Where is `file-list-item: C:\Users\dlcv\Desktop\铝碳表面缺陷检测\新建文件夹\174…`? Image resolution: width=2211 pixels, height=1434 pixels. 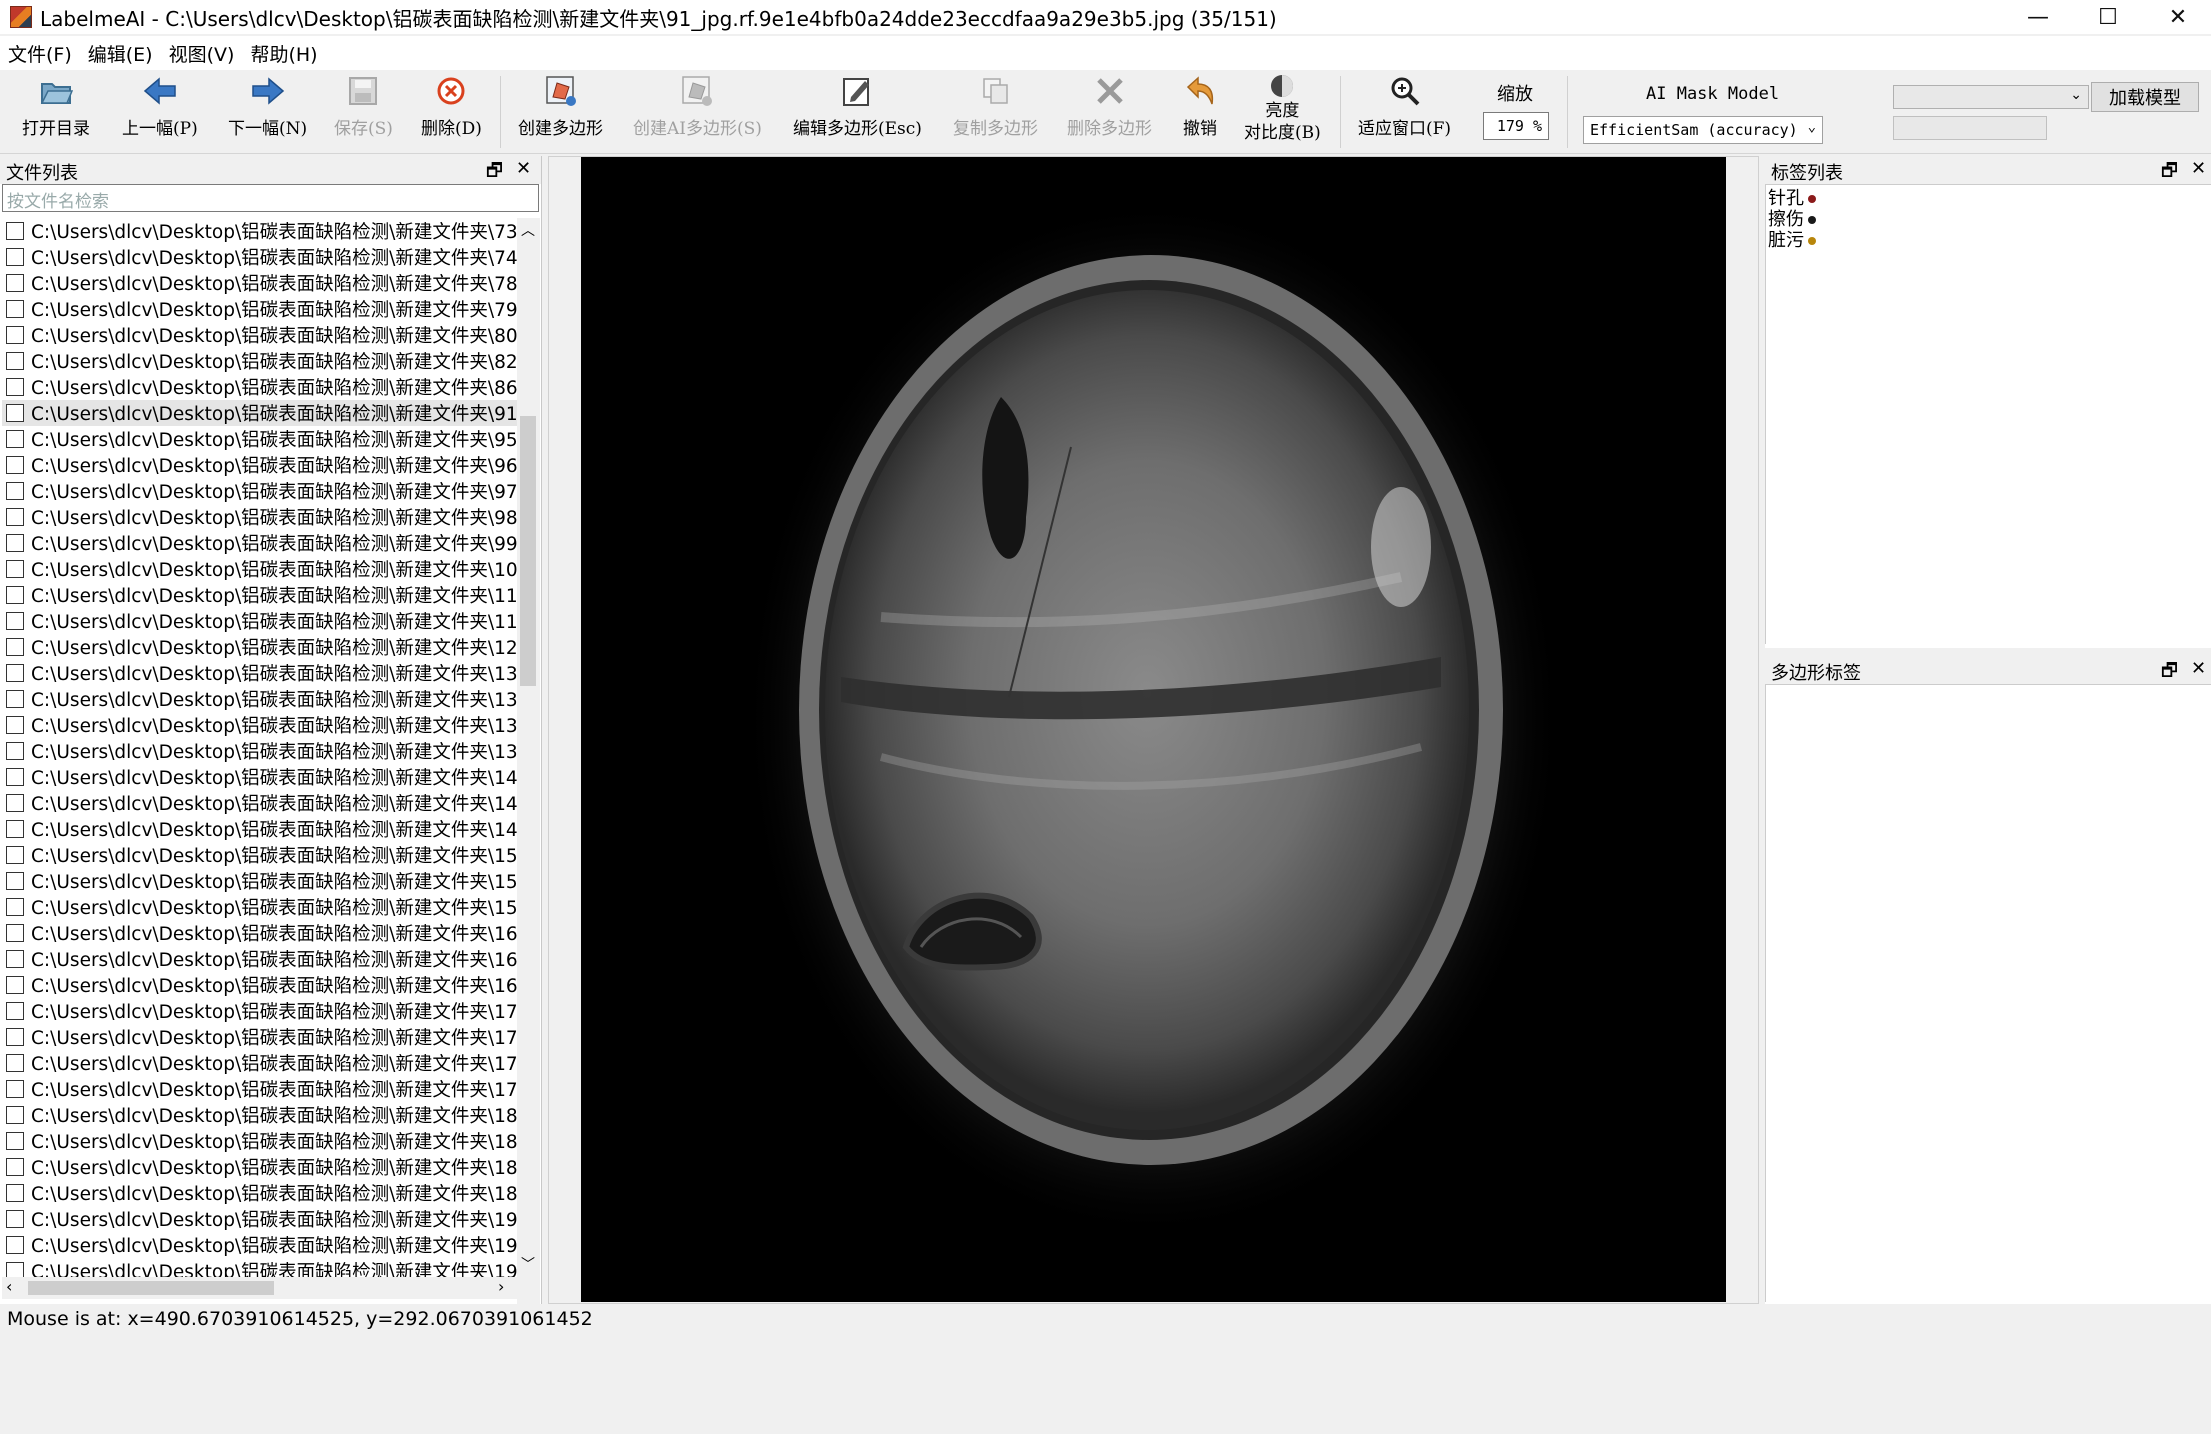 file-list-item: C:\Users\dlcv\Desktop\铝碳表面缺陷检测\新建文件夹\174… is located at coordinates (261, 1063).